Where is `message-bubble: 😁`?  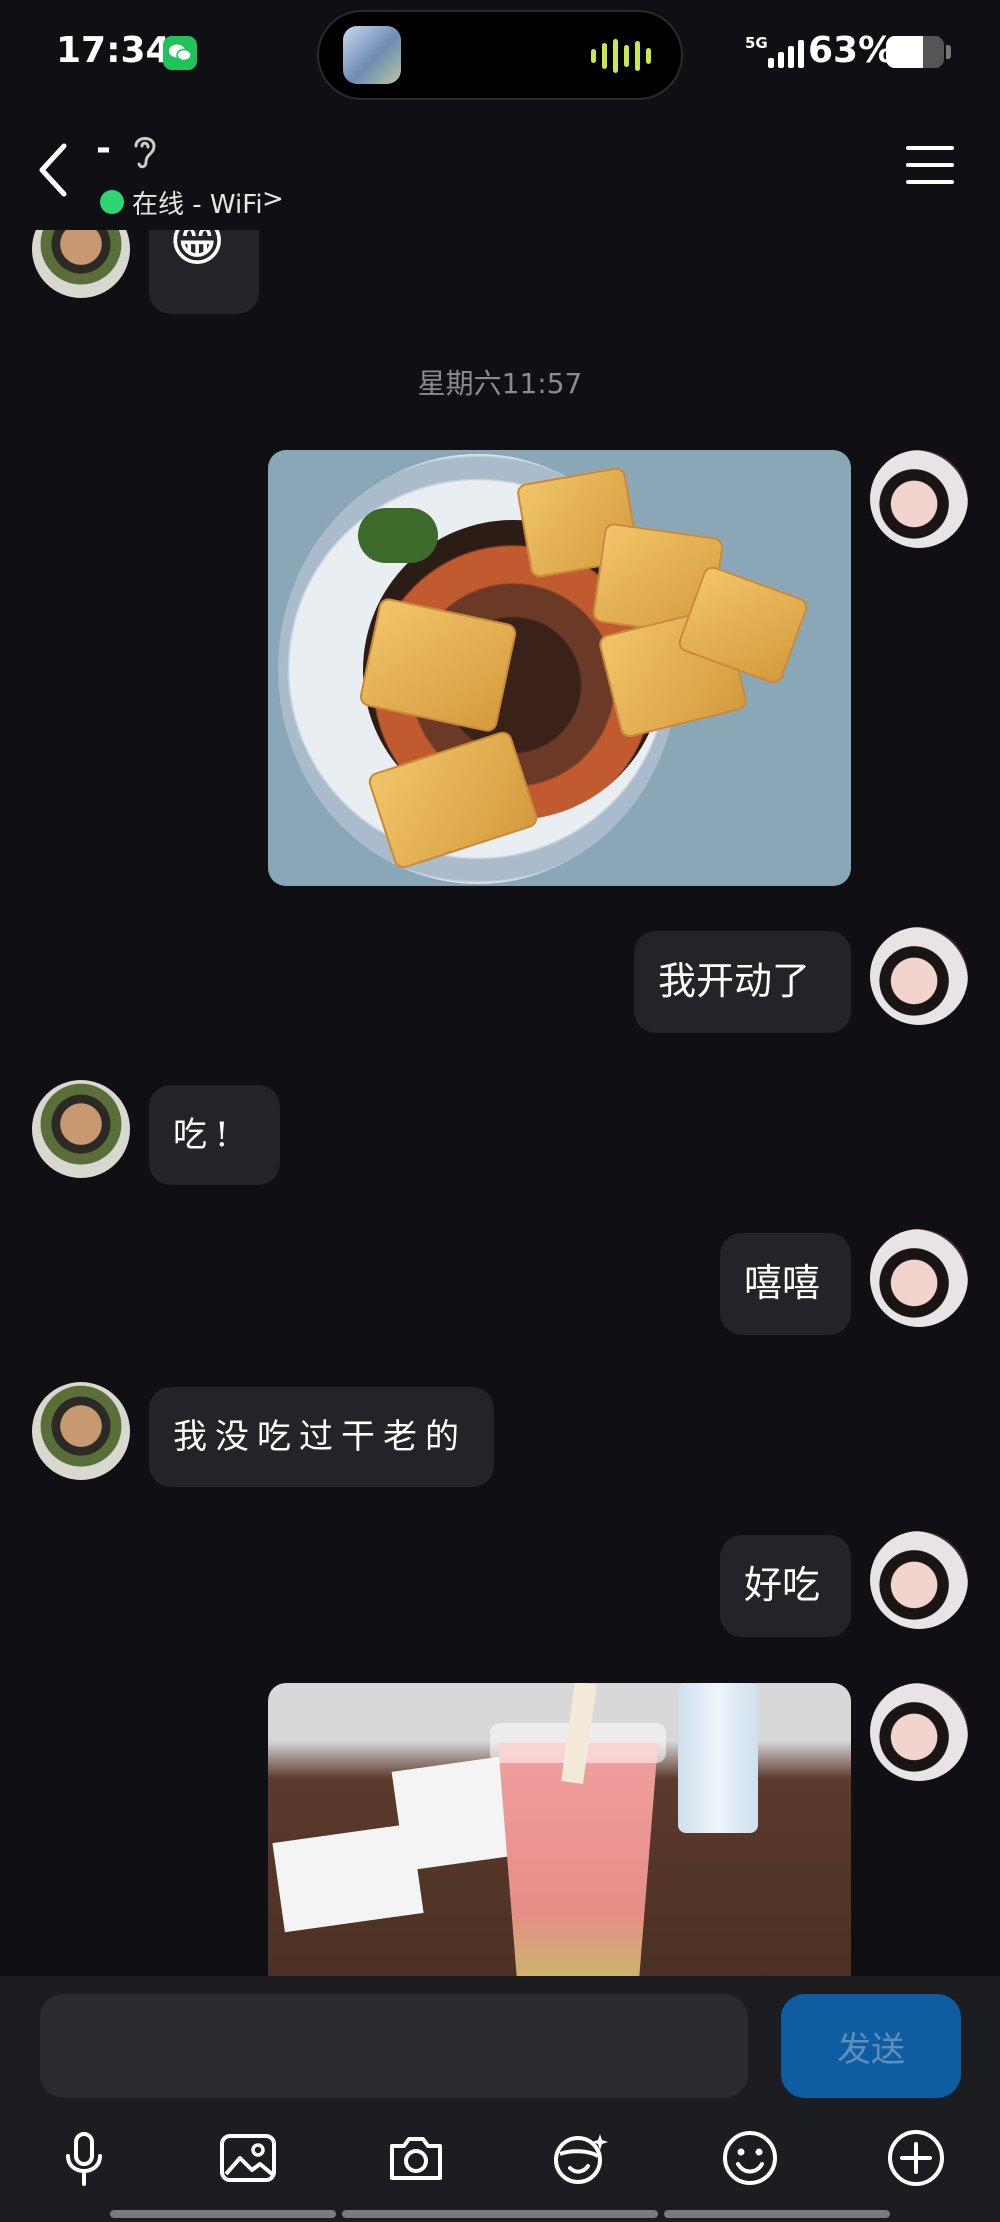
message-bubble: 😁 is located at coordinates (204, 272).